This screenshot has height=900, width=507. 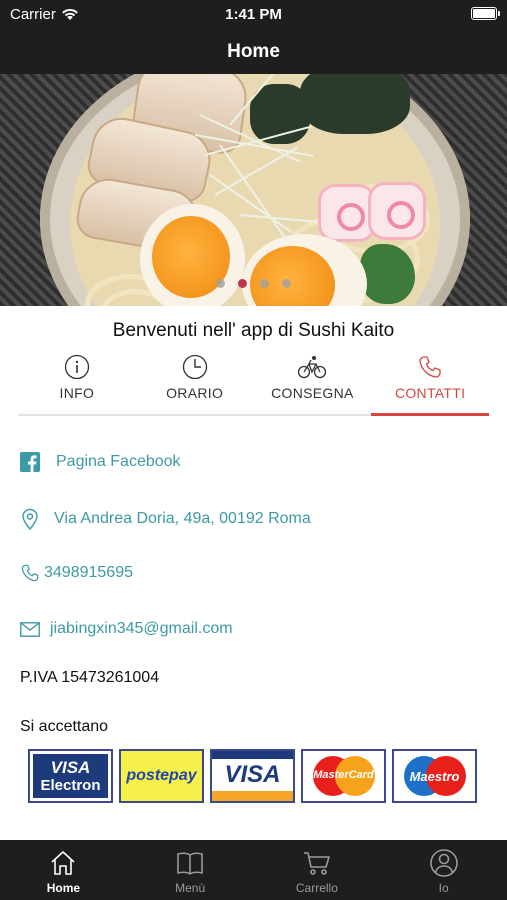 What do you see at coordinates (118, 461) in the screenshot?
I see `facebook-label: Pagina Facebook` at bounding box center [118, 461].